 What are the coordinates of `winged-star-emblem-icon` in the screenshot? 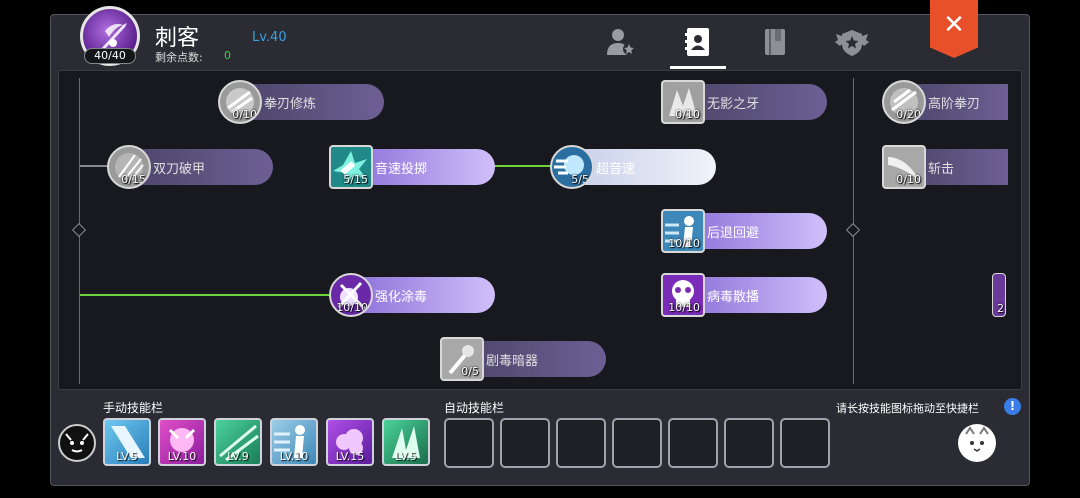 It's located at (852, 43).